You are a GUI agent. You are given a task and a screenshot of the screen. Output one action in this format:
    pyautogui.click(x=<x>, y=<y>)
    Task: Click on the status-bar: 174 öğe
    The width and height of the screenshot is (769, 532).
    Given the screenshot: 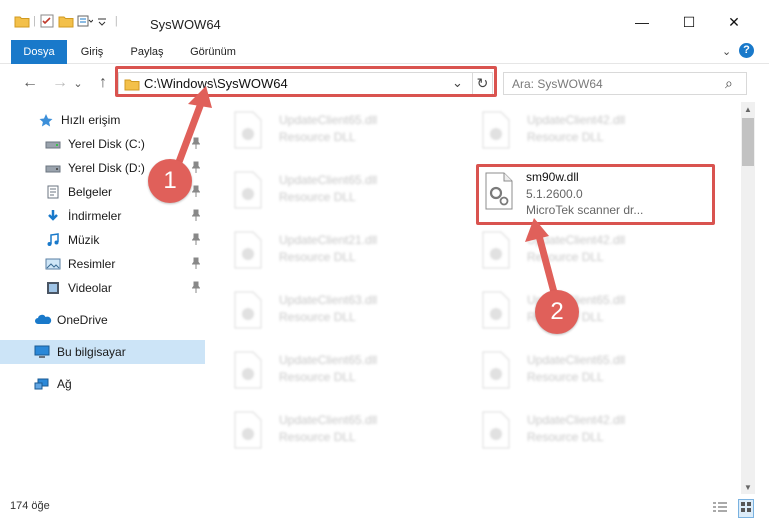 What is the action you would take?
    pyautogui.click(x=384, y=507)
    